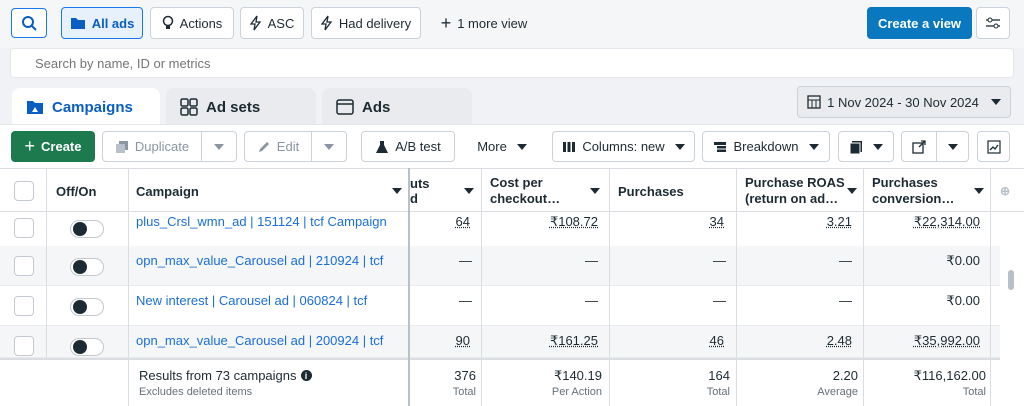 Image resolution: width=1024 pixels, height=406 pixels. Describe the element at coordinates (225, 375) in the screenshot. I see `results-summary: Results from 73 campaigns i` at that location.